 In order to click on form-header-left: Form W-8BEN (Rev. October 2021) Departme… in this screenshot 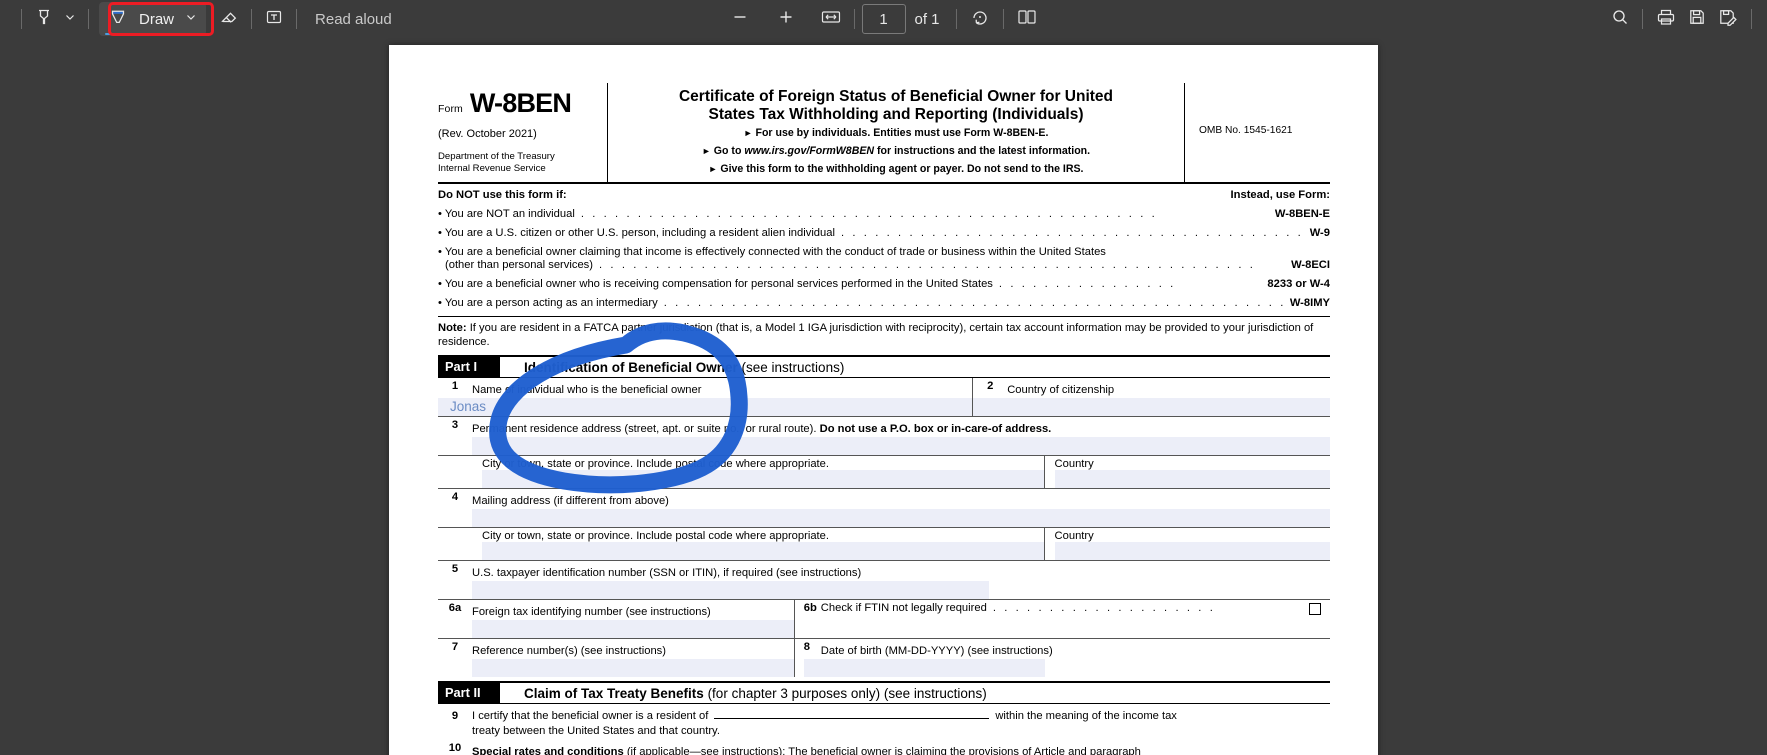, I will do `click(523, 132)`.